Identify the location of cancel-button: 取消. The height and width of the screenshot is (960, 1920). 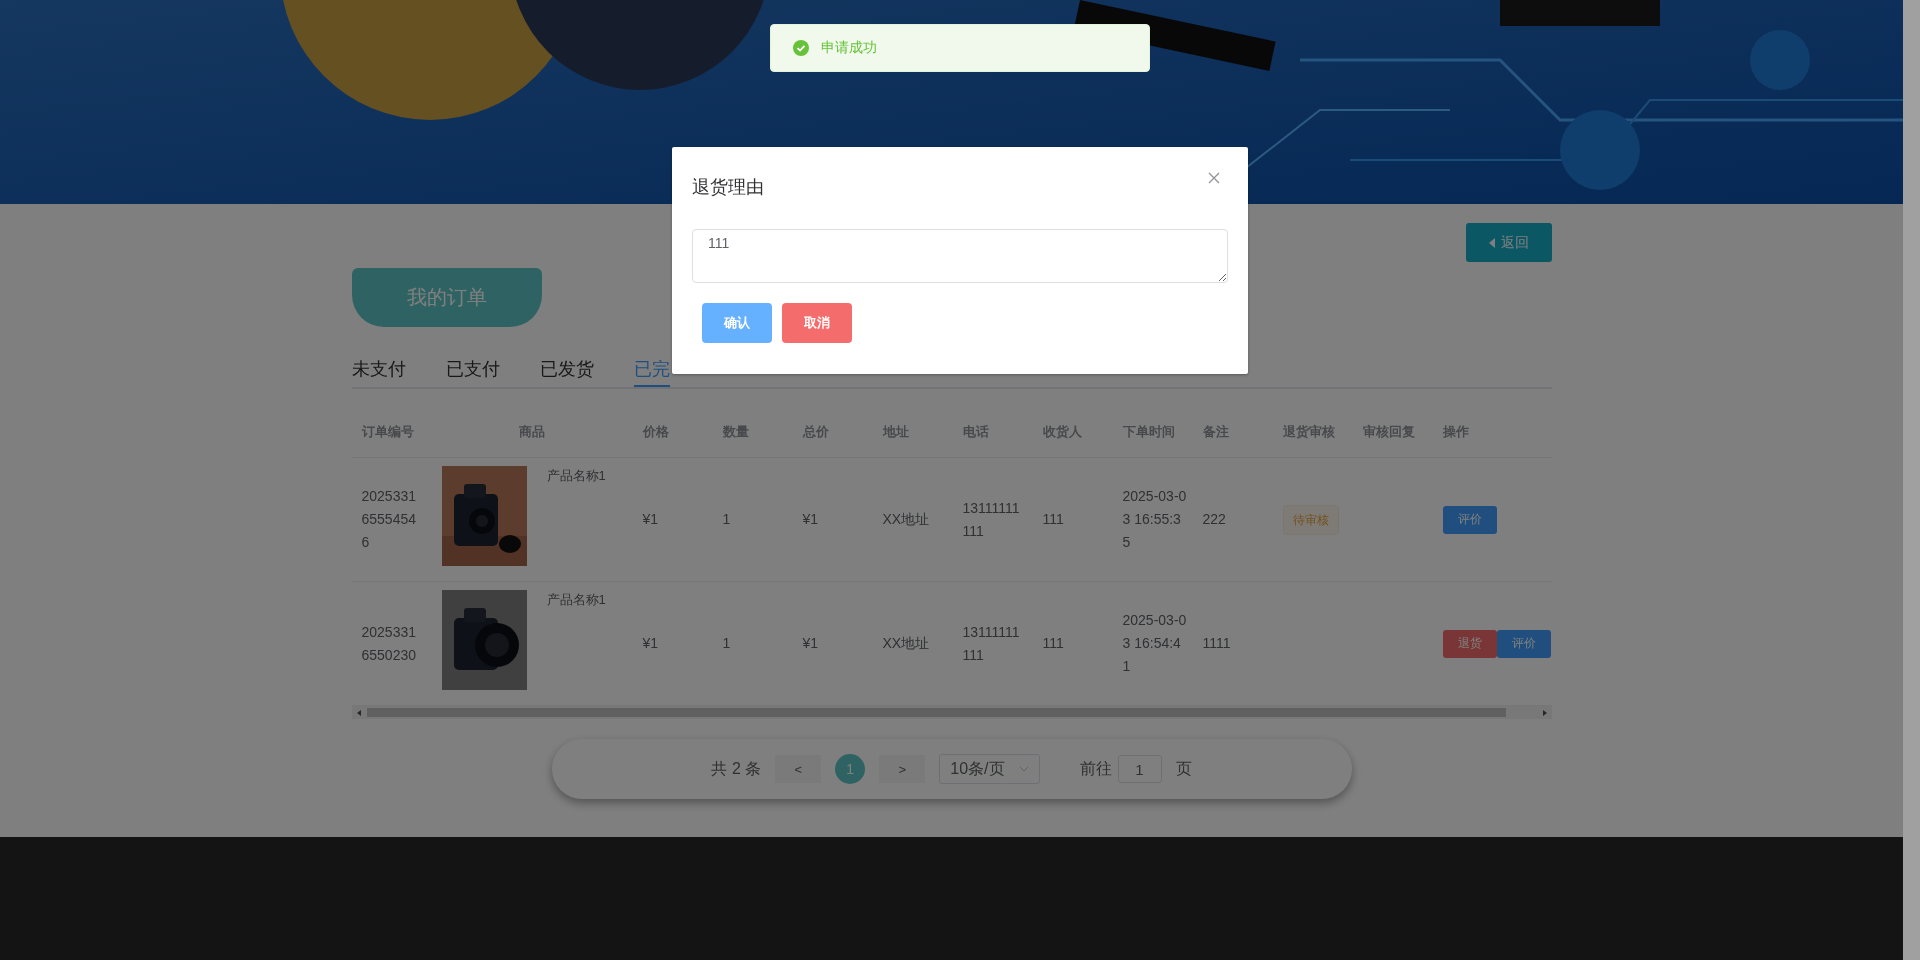
(817, 323).